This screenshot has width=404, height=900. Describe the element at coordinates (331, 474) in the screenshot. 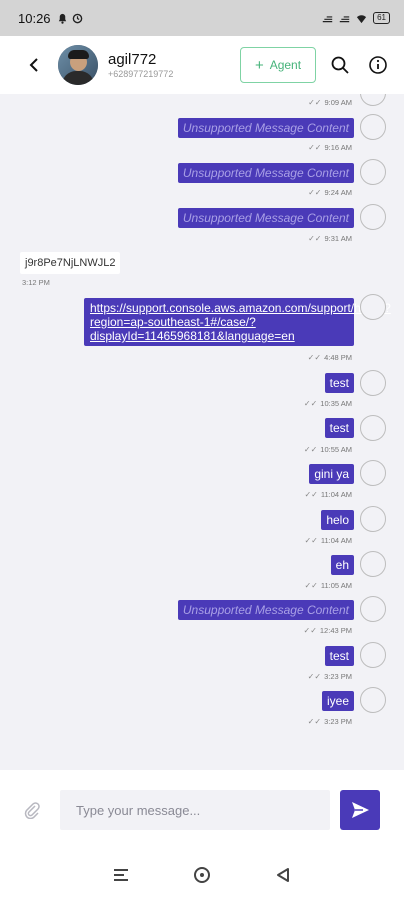

I see `message-bubble: gini ya` at that location.